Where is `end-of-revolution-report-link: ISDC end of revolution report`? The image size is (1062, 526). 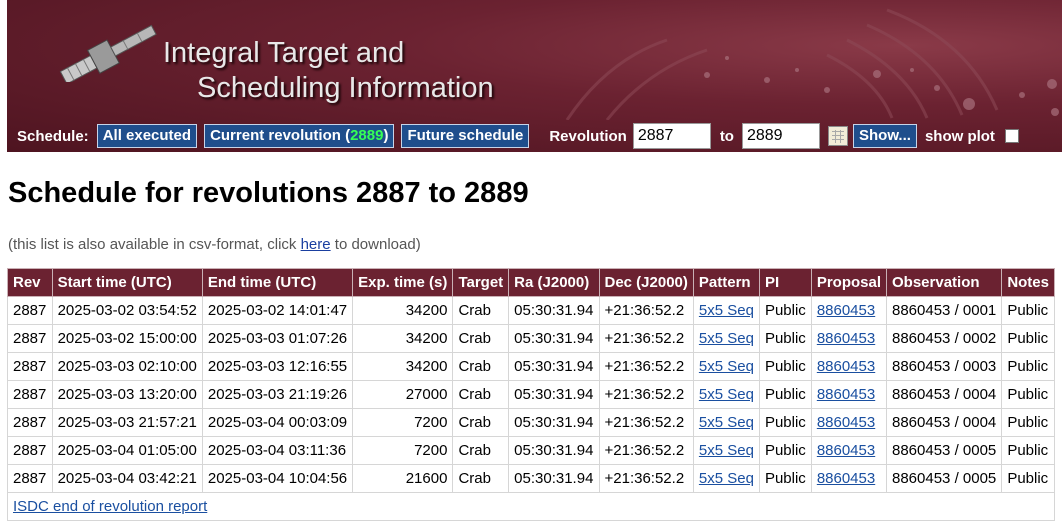
end-of-revolution-report-link: ISDC end of revolution report is located at coordinates (110, 506).